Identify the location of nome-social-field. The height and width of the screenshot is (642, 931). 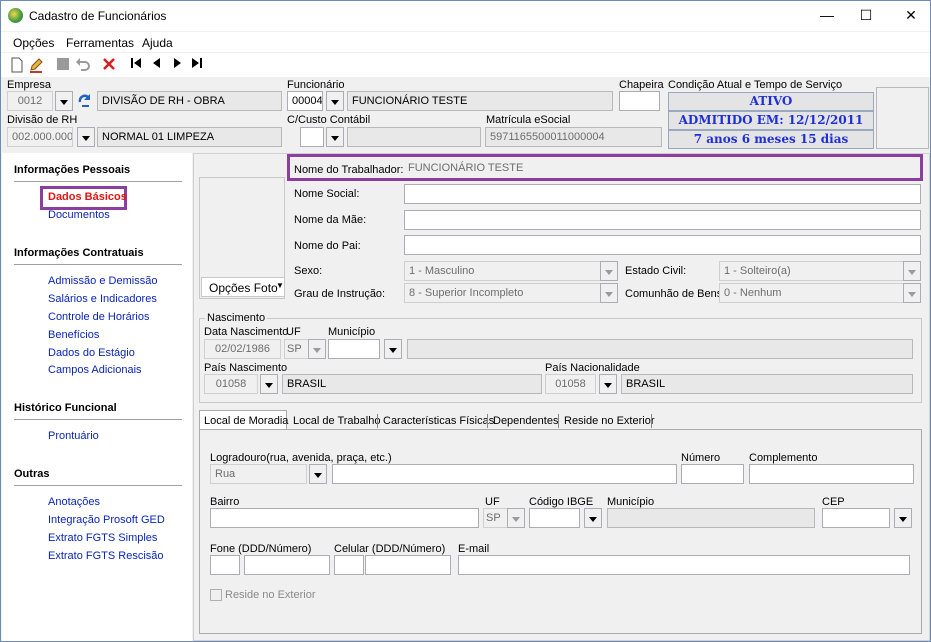
(662, 194).